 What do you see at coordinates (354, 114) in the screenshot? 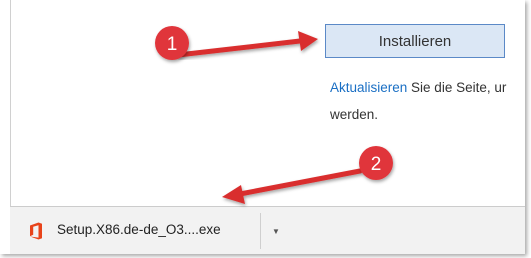
I see `second-text-line: werden.` at bounding box center [354, 114].